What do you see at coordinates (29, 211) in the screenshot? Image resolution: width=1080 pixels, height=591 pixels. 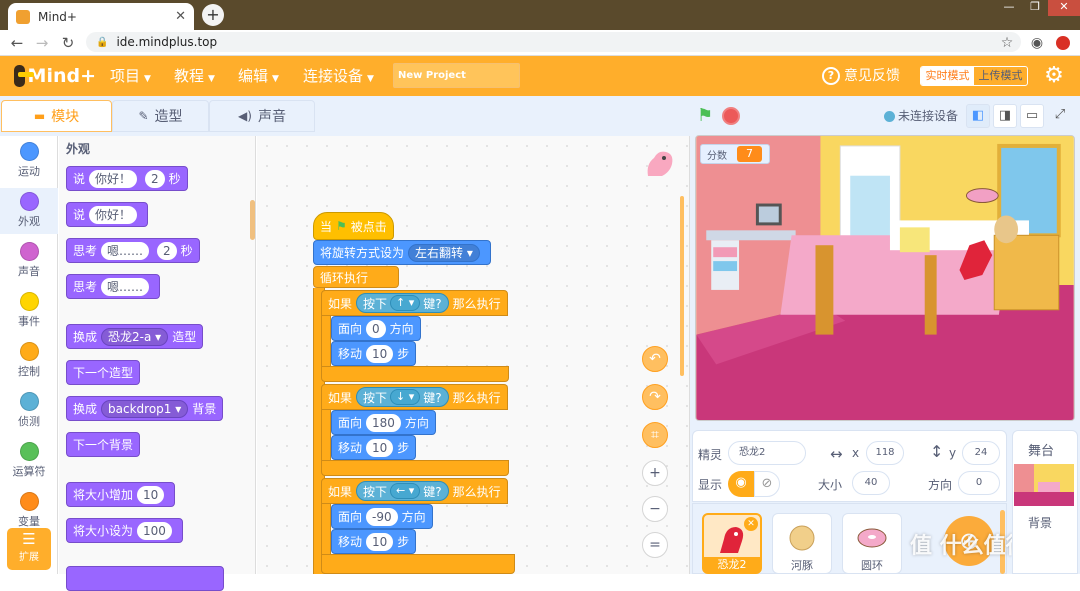 I see `category-looks: 外观` at bounding box center [29, 211].